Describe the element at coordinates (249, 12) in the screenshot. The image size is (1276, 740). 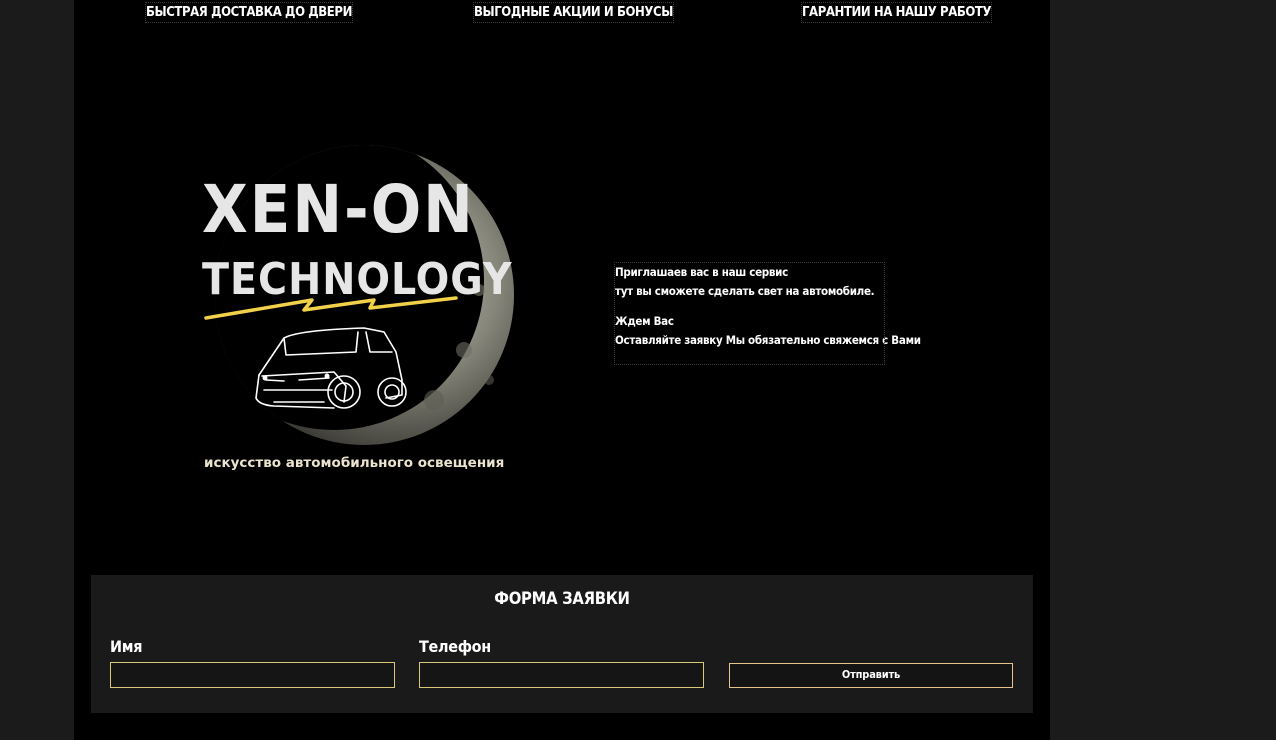
I see `topbar-item-delivery: БЫСТРАЯ ДОСТАВКА ДО ДВЕРИ` at that location.